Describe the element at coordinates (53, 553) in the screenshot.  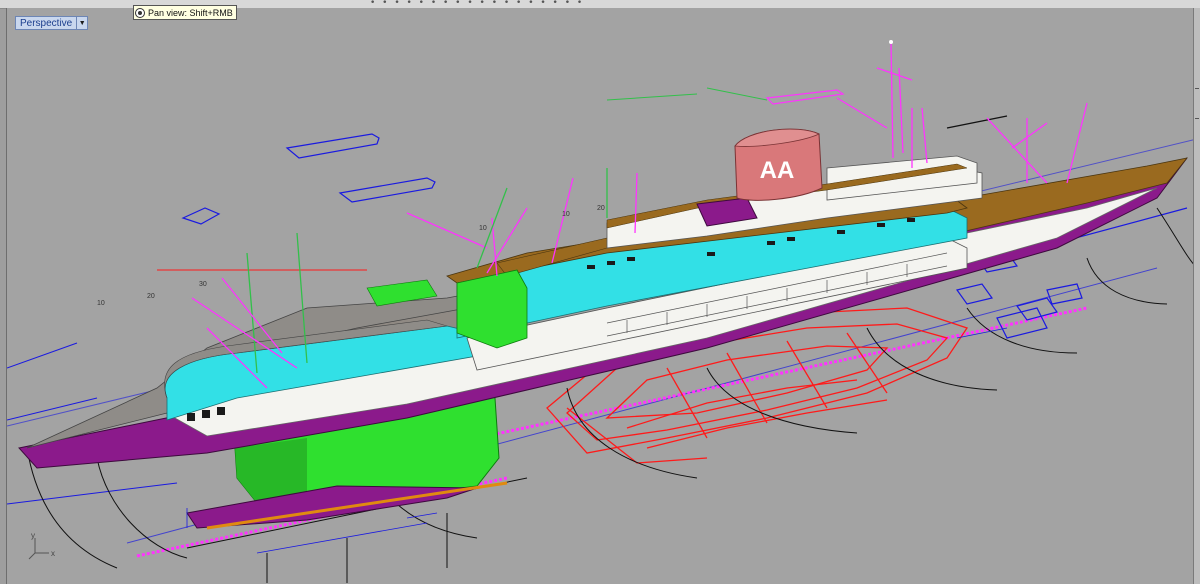
I see `axis-x-label: x` at that location.